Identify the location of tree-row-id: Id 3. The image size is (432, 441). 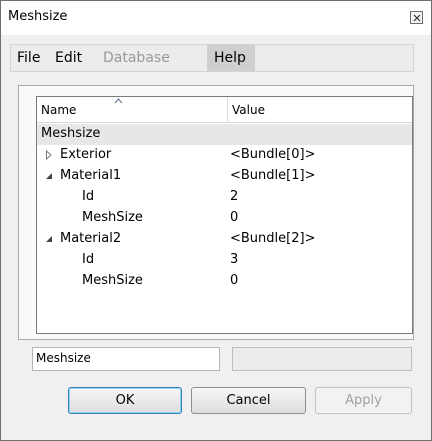
(224, 260).